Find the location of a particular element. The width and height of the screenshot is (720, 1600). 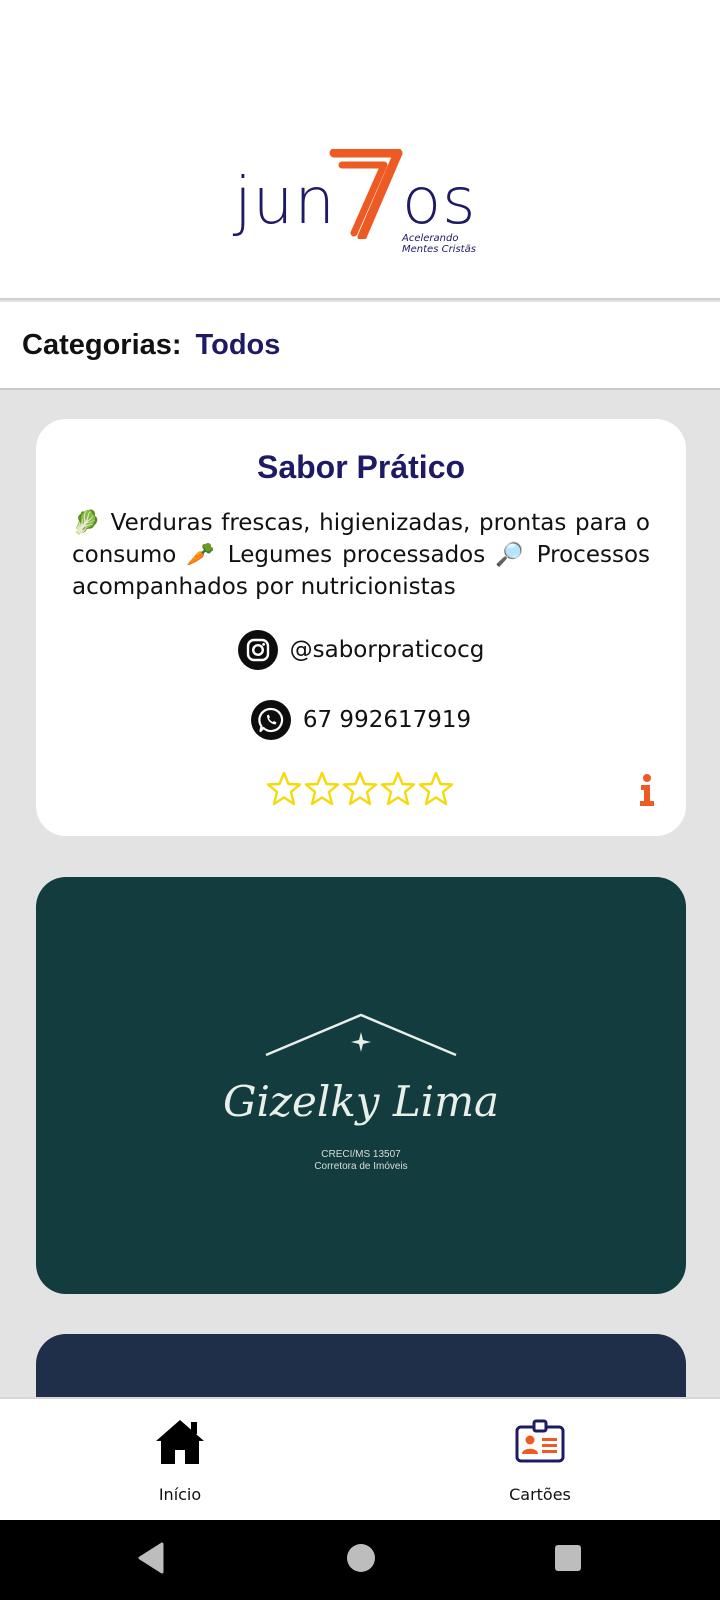

nav-label-home: Início is located at coordinates (180, 1494).